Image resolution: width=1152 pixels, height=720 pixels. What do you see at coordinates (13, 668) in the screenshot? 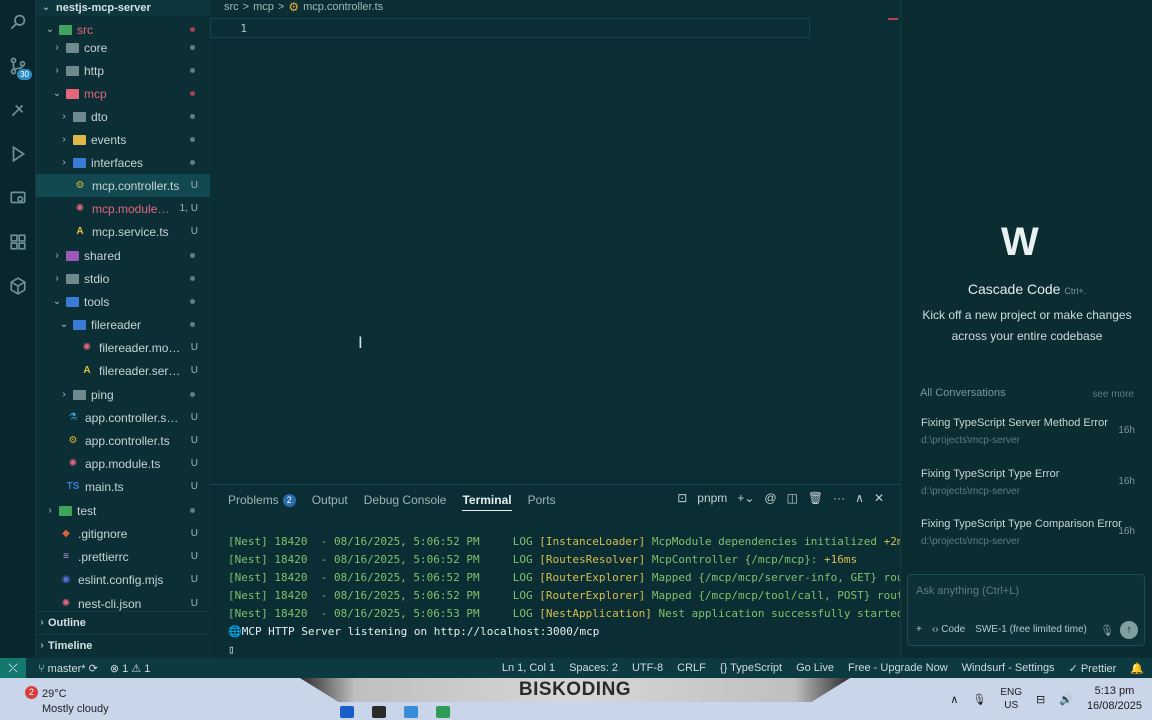
I see `remote-indicator-icon: ⤫` at bounding box center [13, 668].